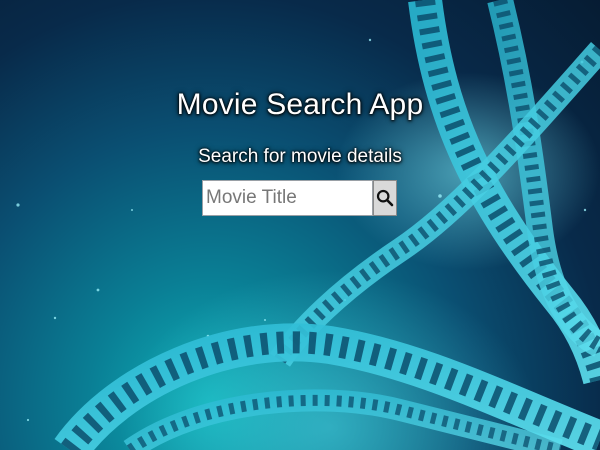  What do you see at coordinates (300, 156) in the screenshot?
I see `app-subtitle: Search for movie details` at bounding box center [300, 156].